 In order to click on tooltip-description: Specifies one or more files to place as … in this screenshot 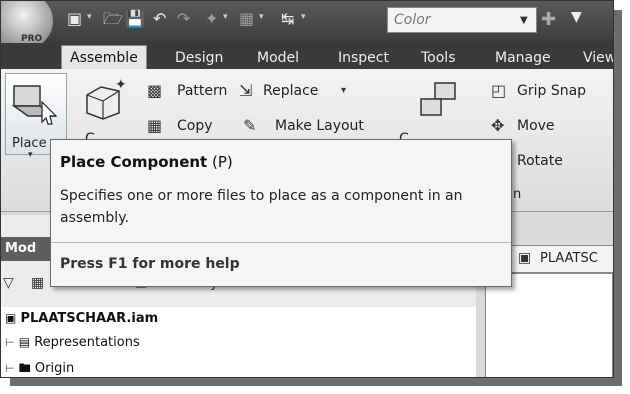, I will do `click(261, 207)`.